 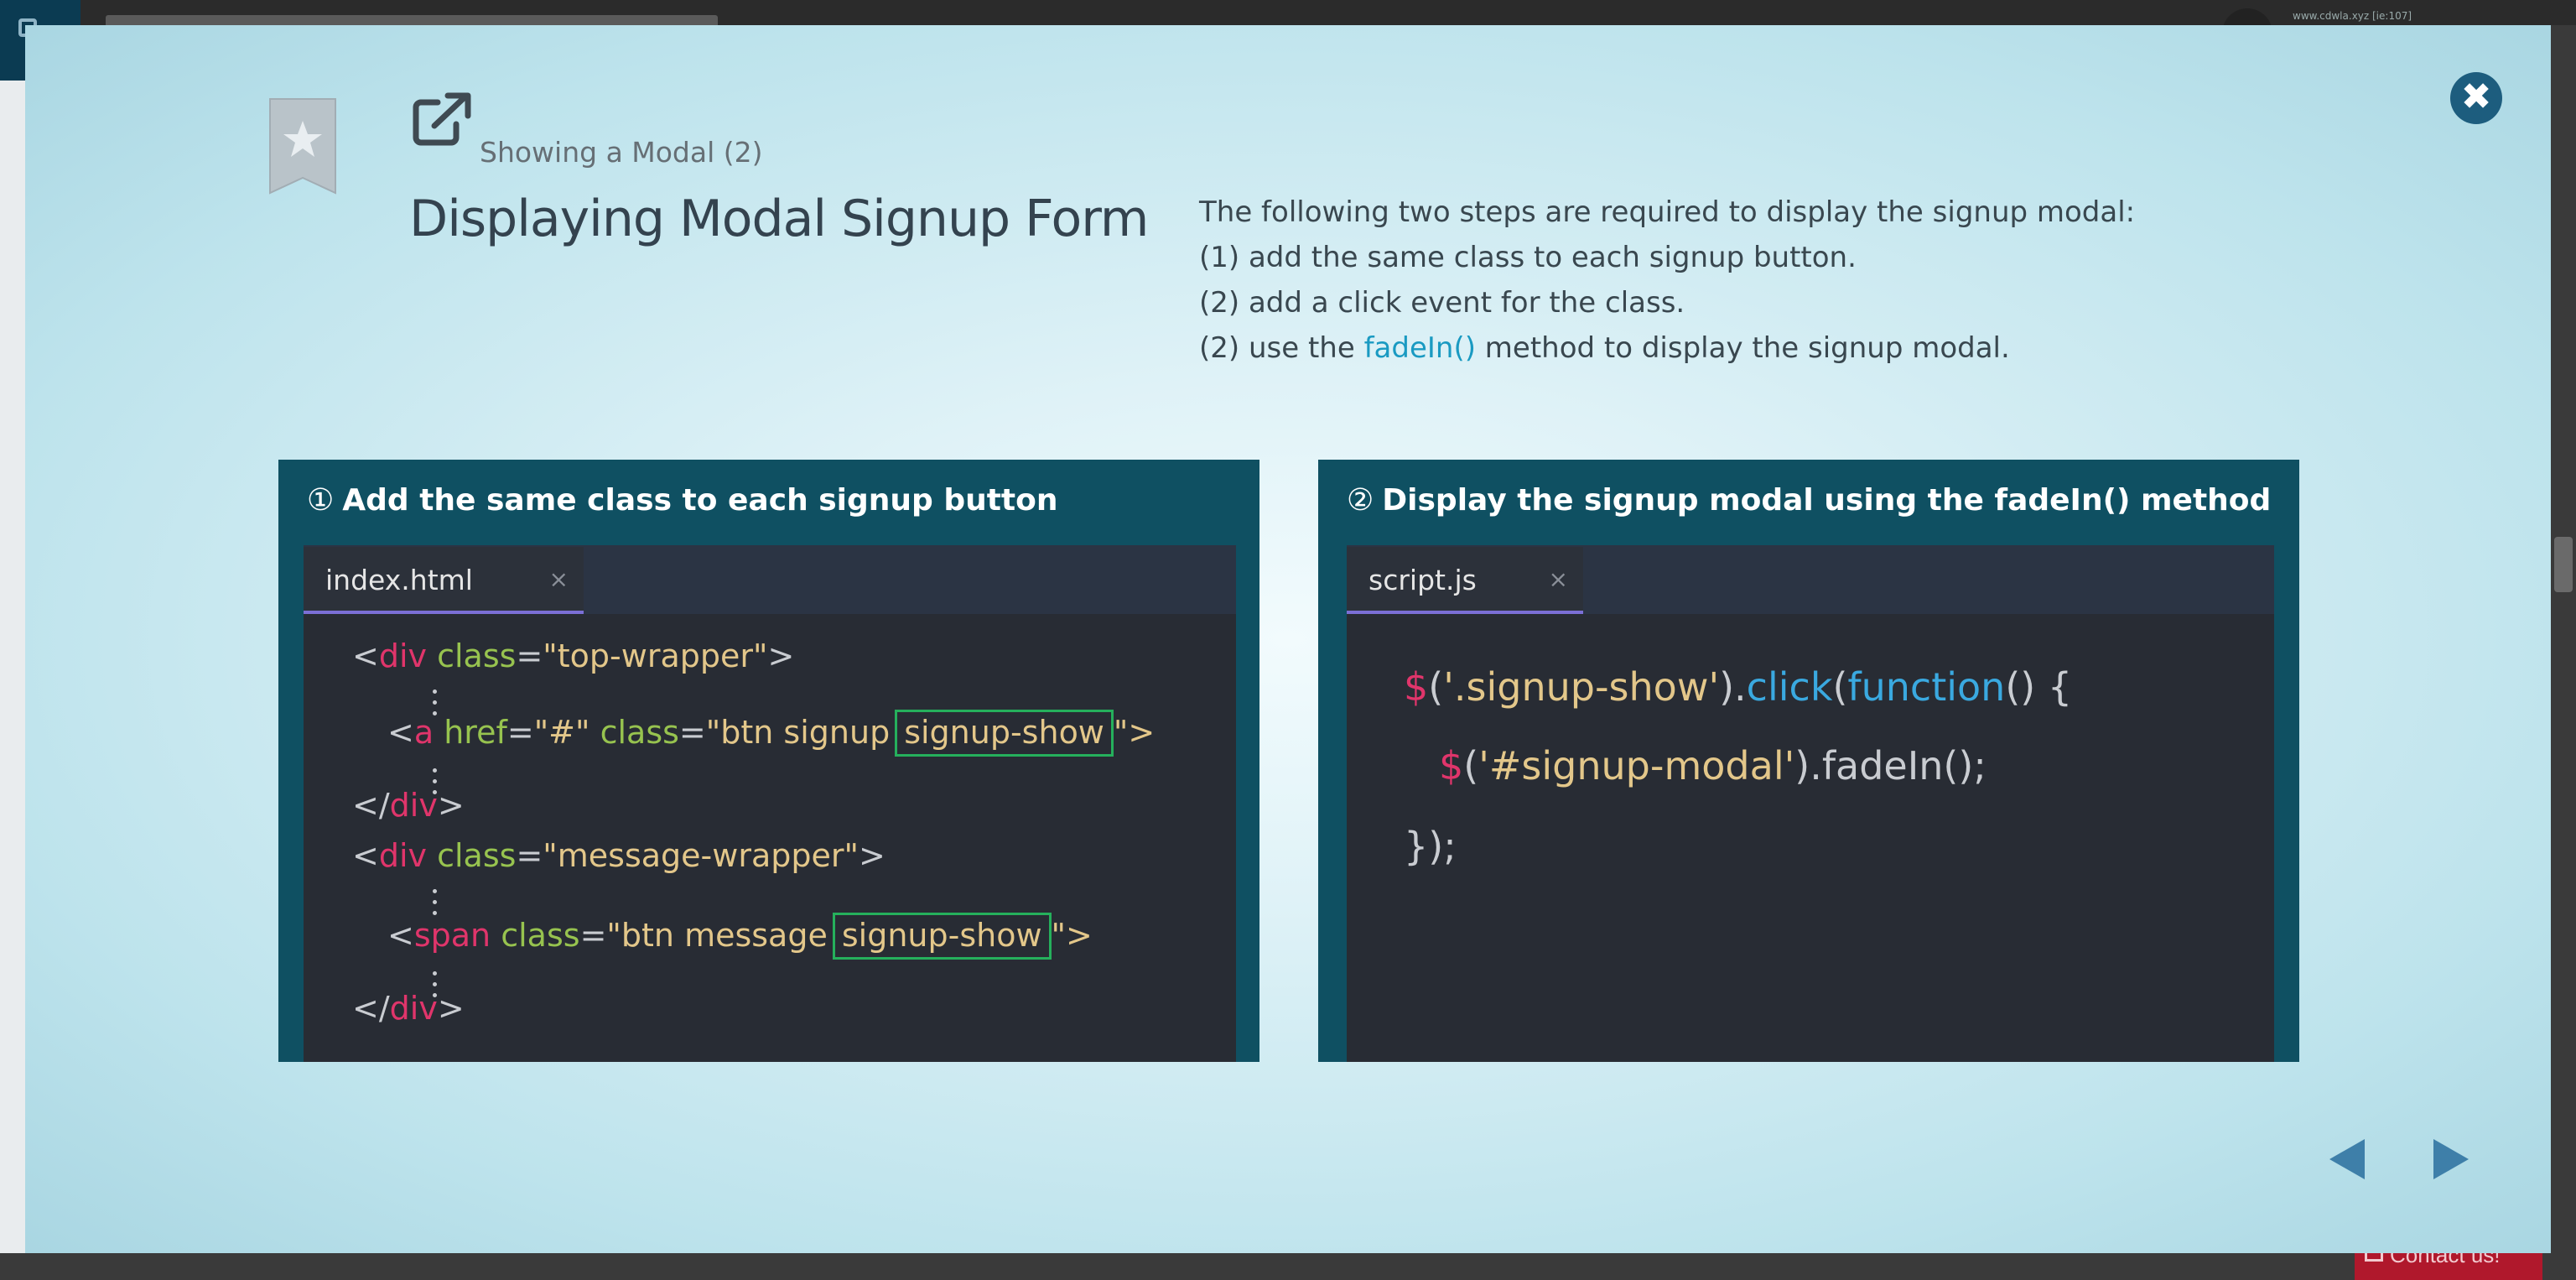 What do you see at coordinates (1281, 348) in the screenshot?
I see `description-text: (2) use the` at bounding box center [1281, 348].